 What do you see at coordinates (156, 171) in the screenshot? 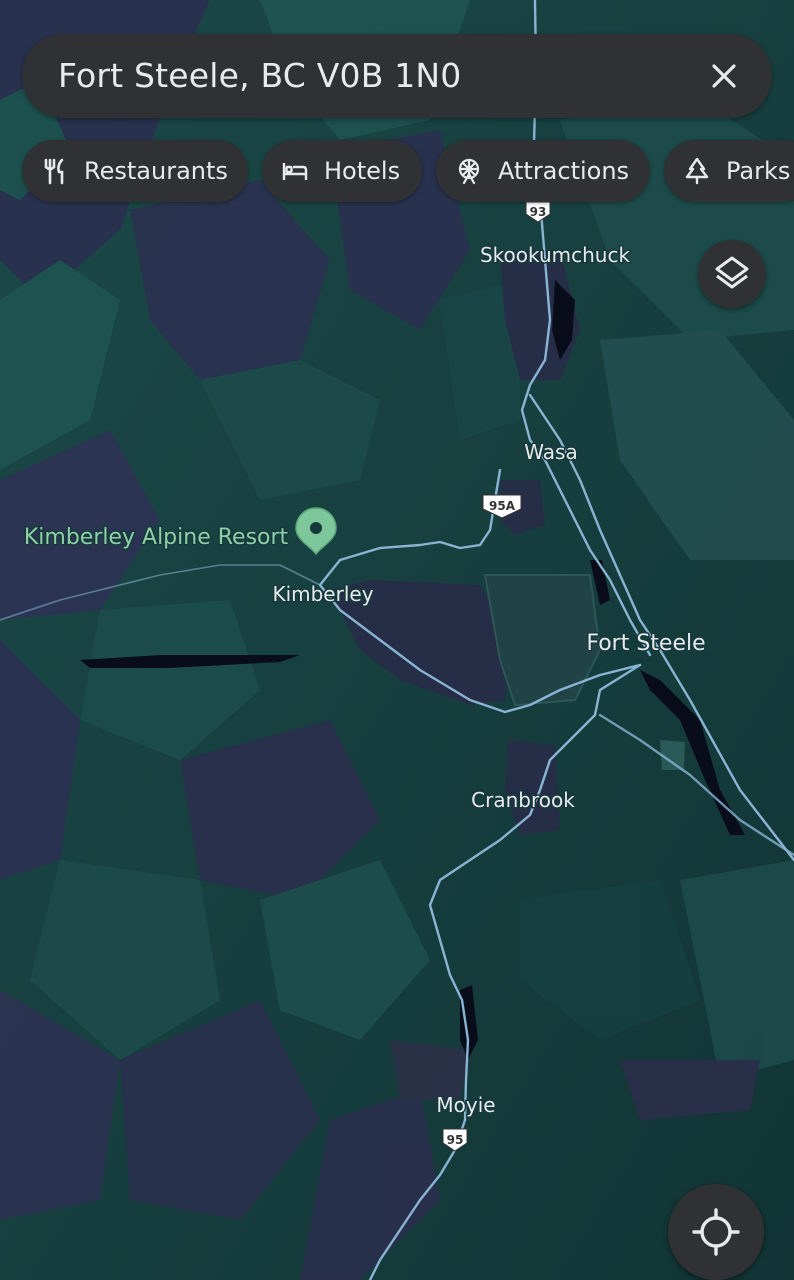
I see `chip-restaurants-label: Restaurants` at bounding box center [156, 171].